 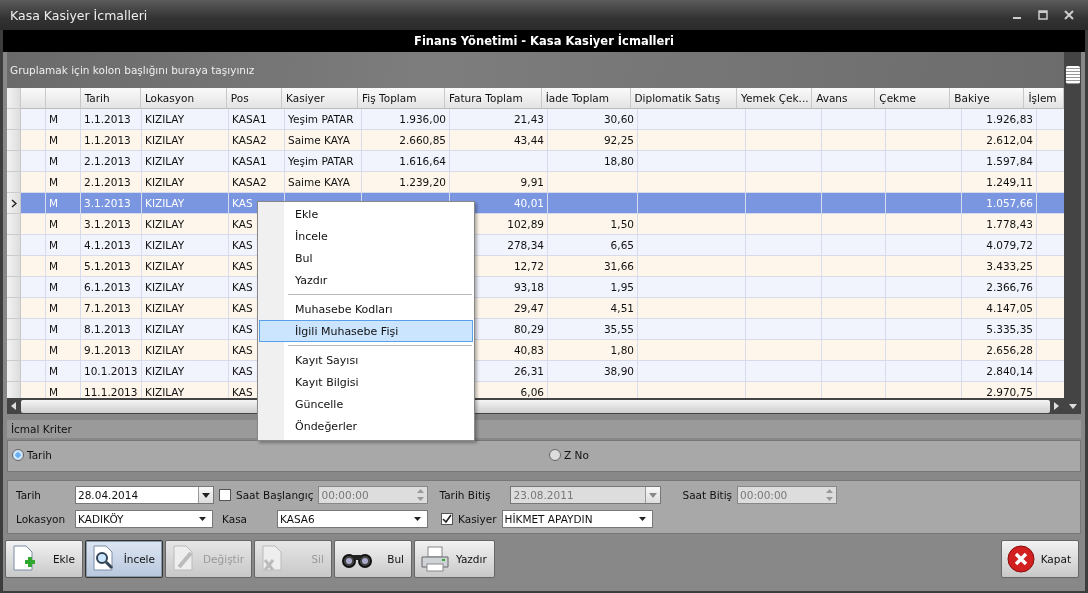 I want to click on field-label: Lokasyon, so click(x=41, y=519).